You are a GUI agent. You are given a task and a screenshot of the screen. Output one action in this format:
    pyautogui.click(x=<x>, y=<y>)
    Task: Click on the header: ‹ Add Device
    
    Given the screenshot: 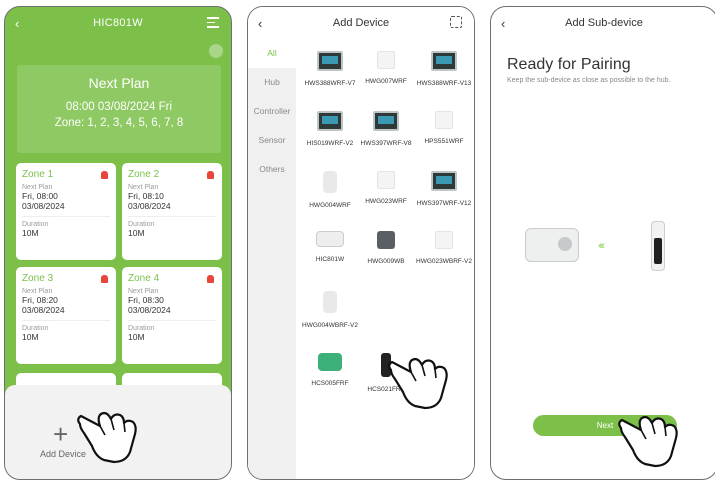 What is the action you would take?
    pyautogui.click(x=361, y=23)
    